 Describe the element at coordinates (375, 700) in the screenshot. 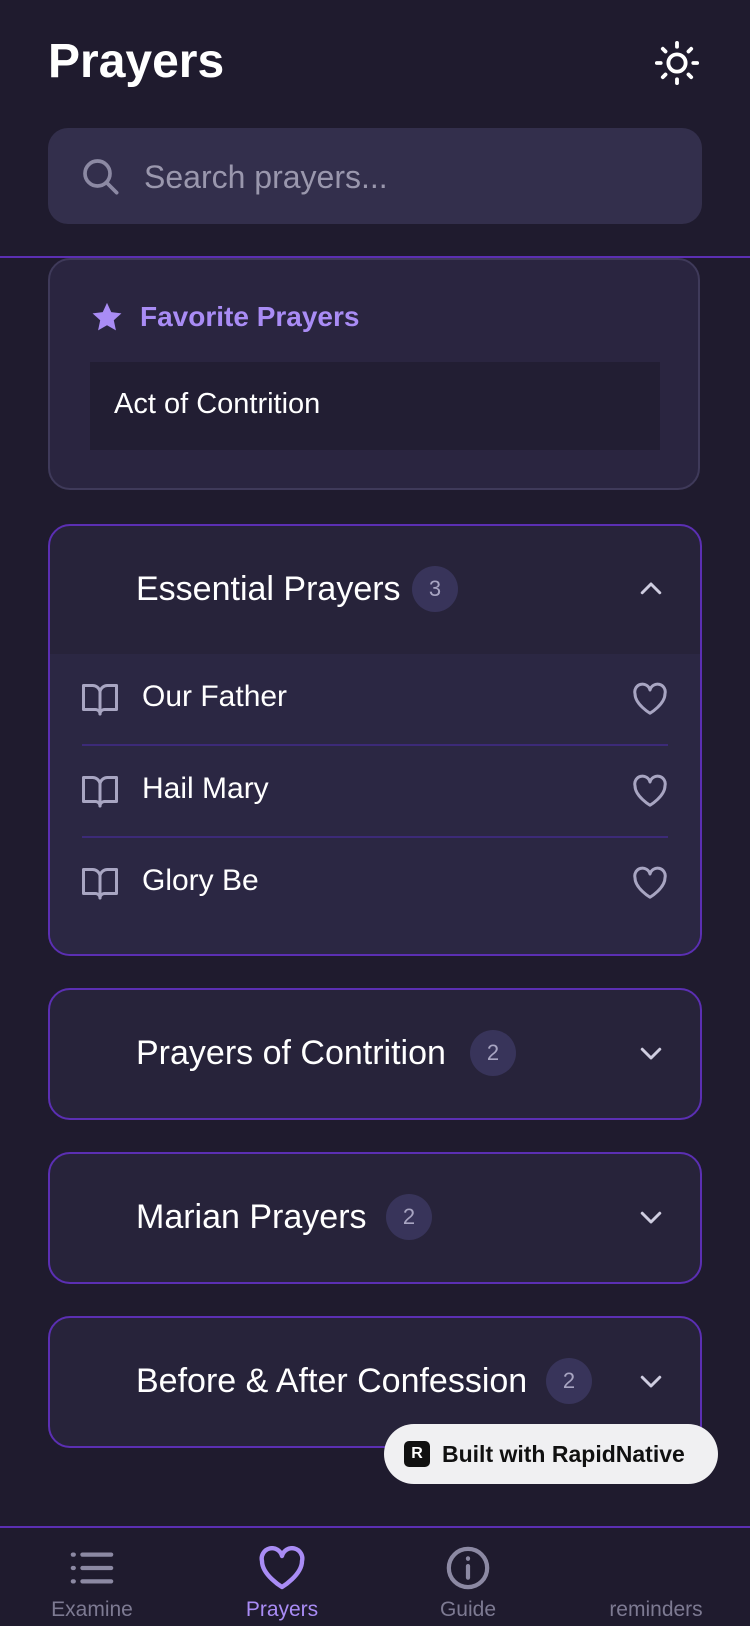

I see `prayer-row: Our Father` at that location.